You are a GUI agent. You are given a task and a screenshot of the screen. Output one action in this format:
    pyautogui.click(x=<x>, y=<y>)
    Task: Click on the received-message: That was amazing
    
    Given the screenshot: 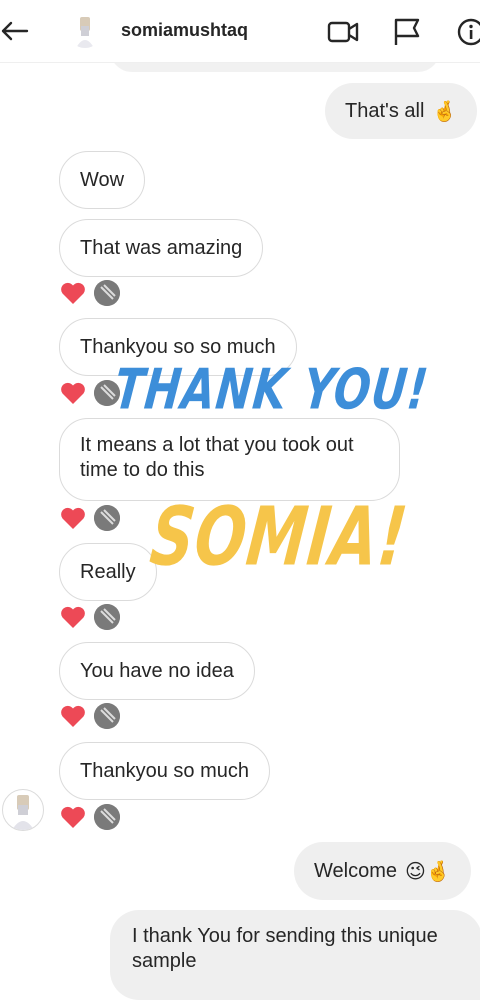 What is the action you would take?
    pyautogui.click(x=161, y=248)
    